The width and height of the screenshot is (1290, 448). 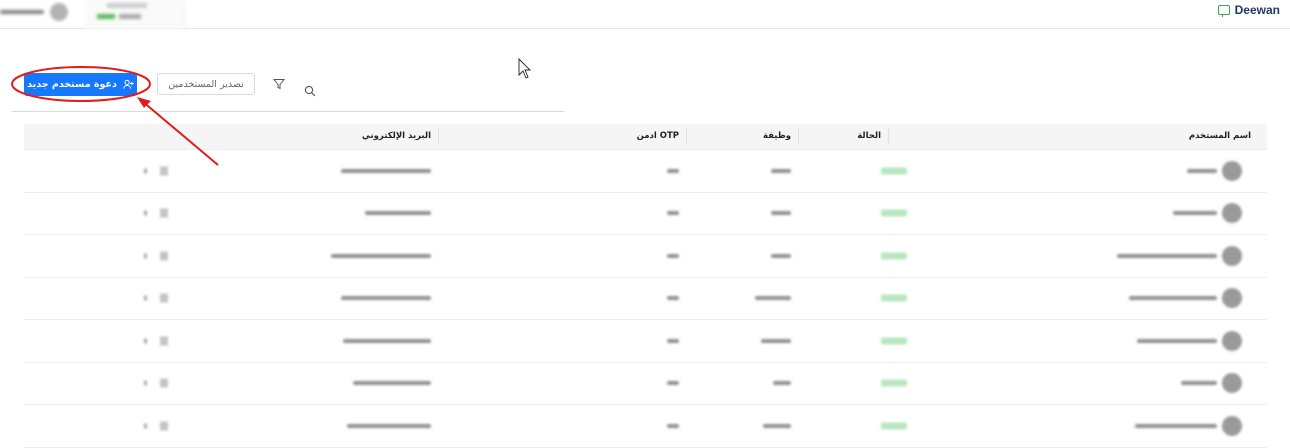 I want to click on column-header-status: الحالة, so click(x=873, y=136).